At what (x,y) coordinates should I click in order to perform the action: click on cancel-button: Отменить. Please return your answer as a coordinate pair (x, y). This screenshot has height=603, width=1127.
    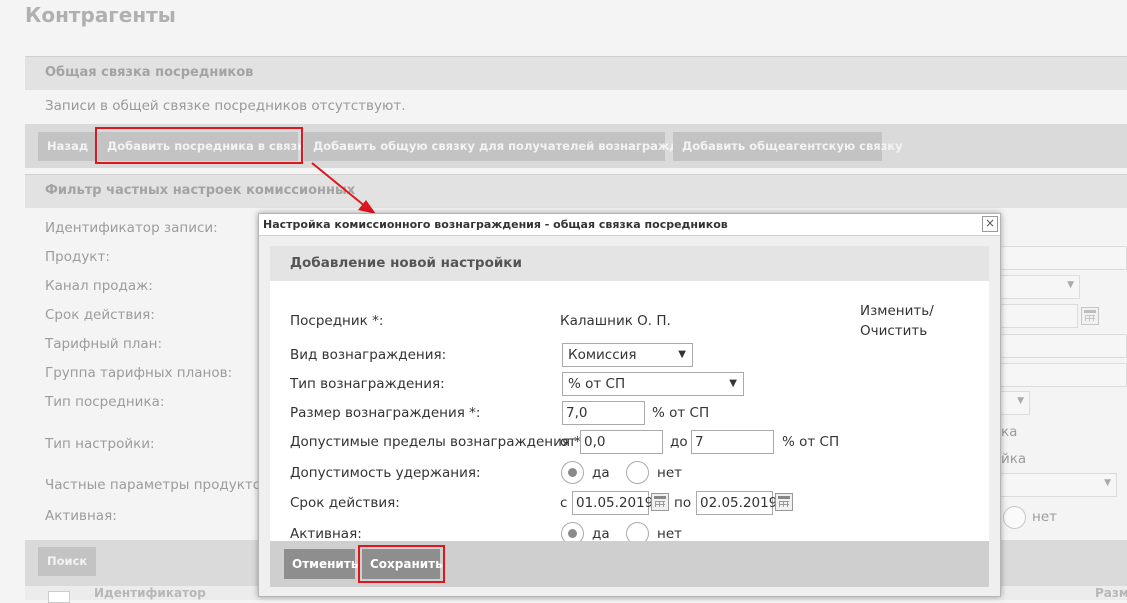
    Looking at the image, I should click on (321, 564).